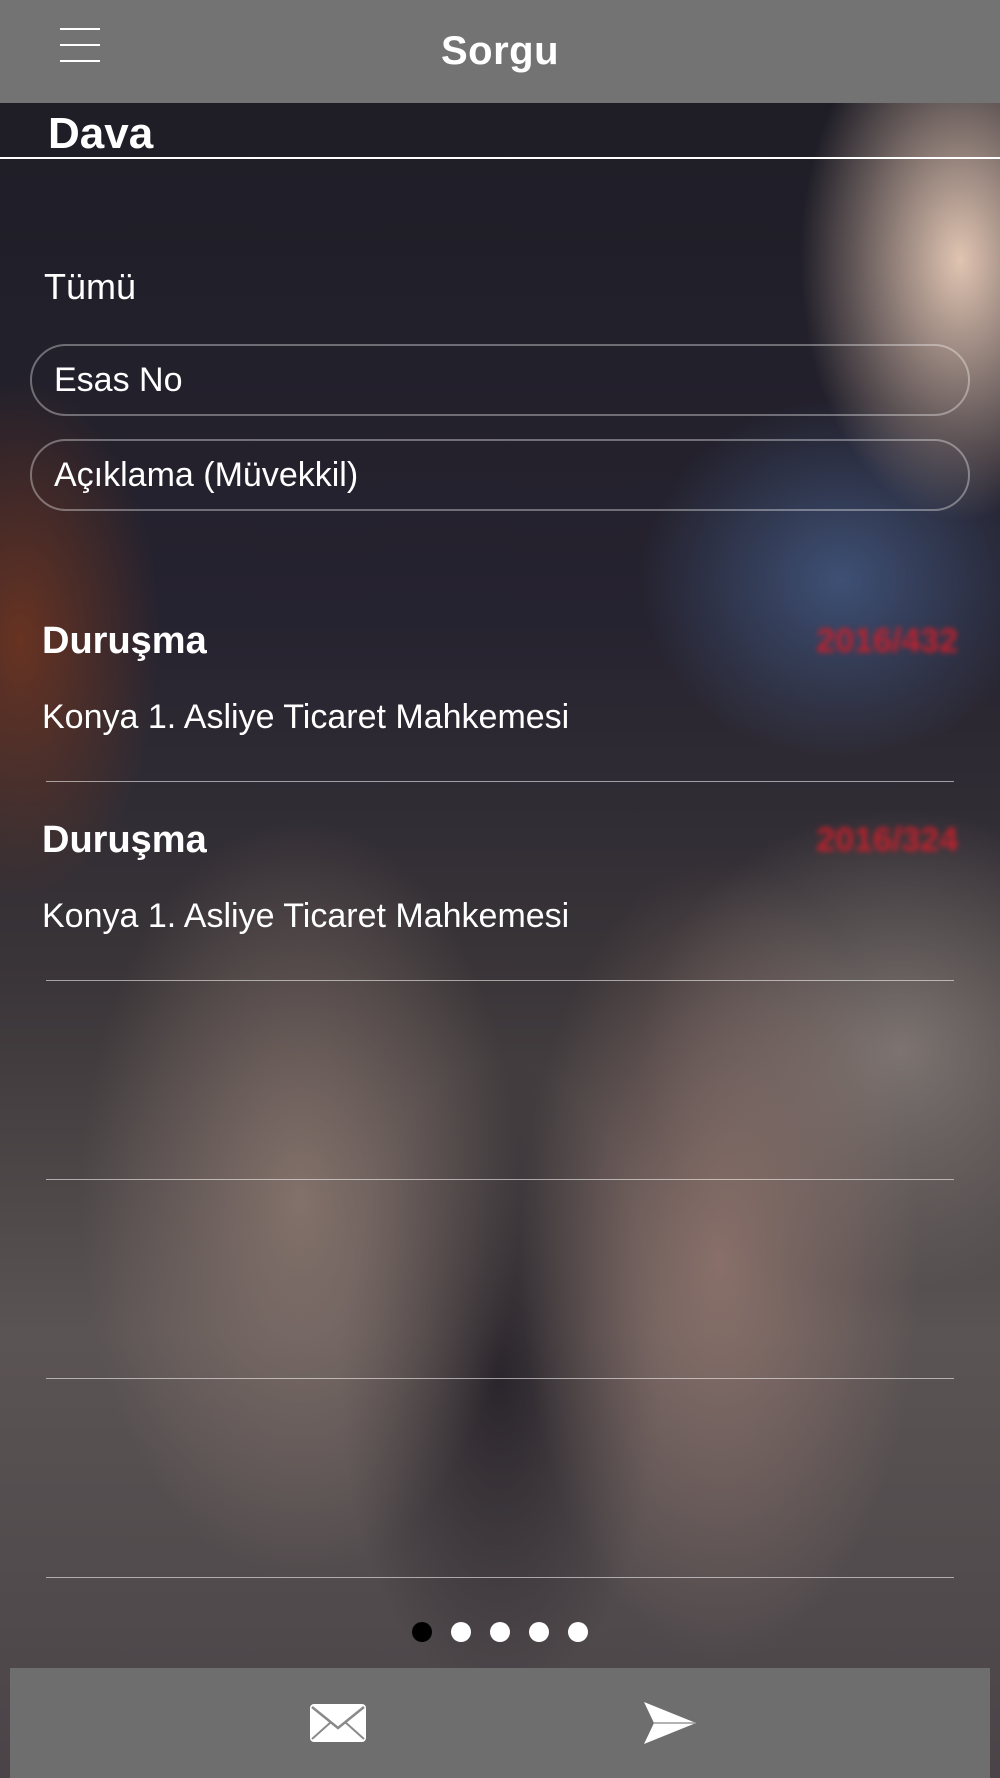  Describe the element at coordinates (101, 133) in the screenshot. I see `section-label: Dava` at that location.